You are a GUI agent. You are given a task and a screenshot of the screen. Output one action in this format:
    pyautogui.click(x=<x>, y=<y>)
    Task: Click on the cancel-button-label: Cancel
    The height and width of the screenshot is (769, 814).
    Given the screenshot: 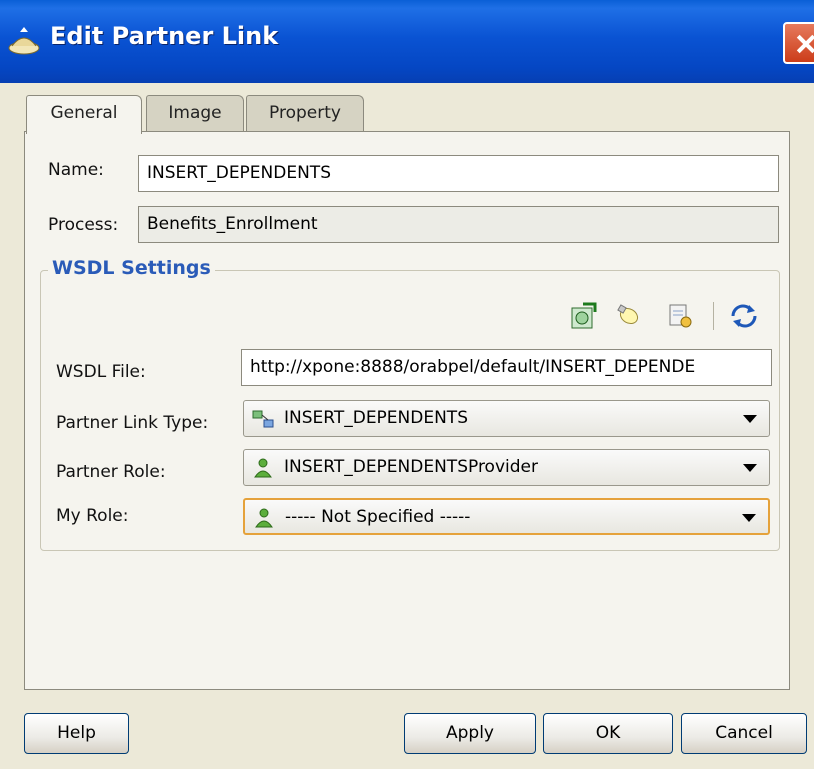 What is the action you would take?
    pyautogui.click(x=744, y=733)
    